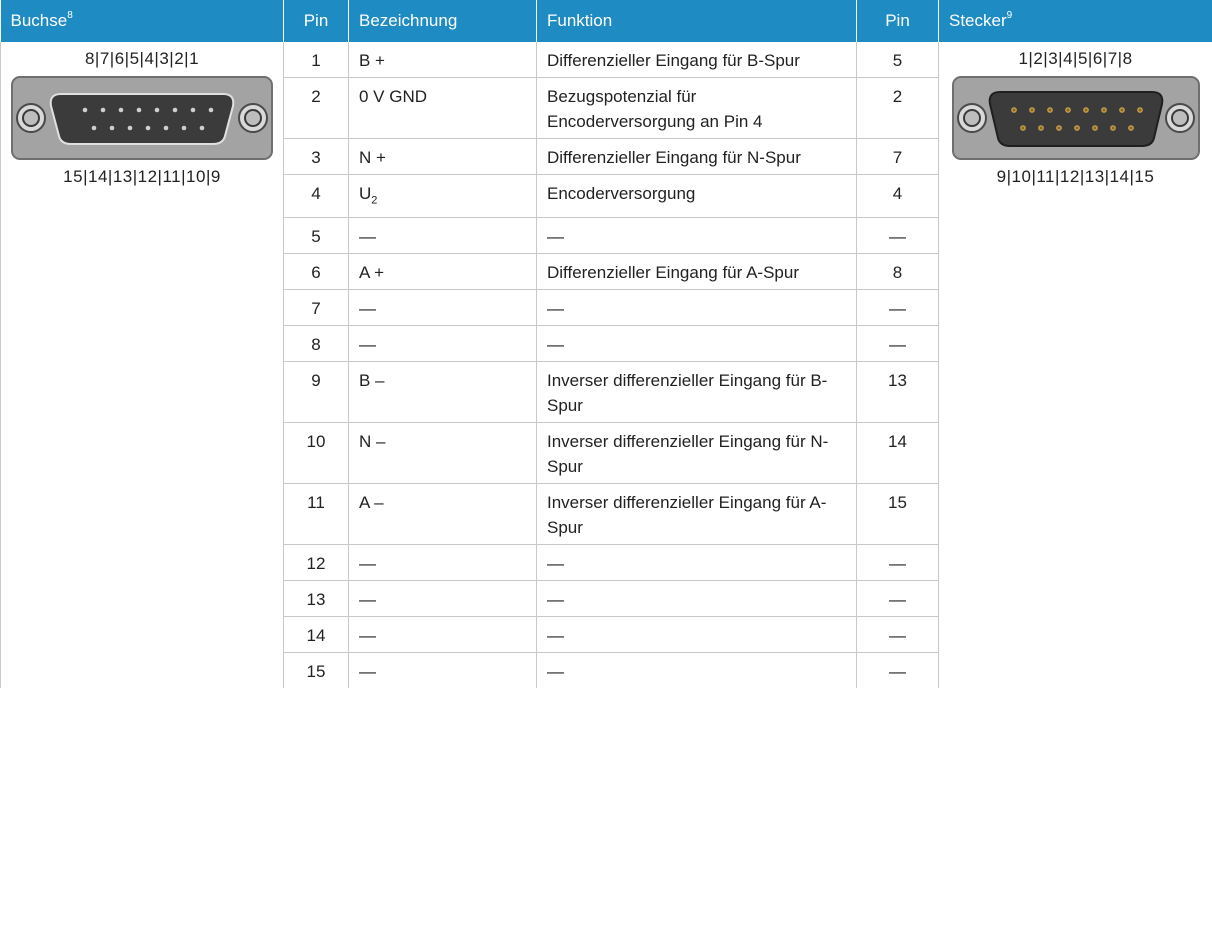 The image size is (1212, 933). Describe the element at coordinates (897, 60) in the screenshot. I see `stecker-pin-cell: 5` at that location.